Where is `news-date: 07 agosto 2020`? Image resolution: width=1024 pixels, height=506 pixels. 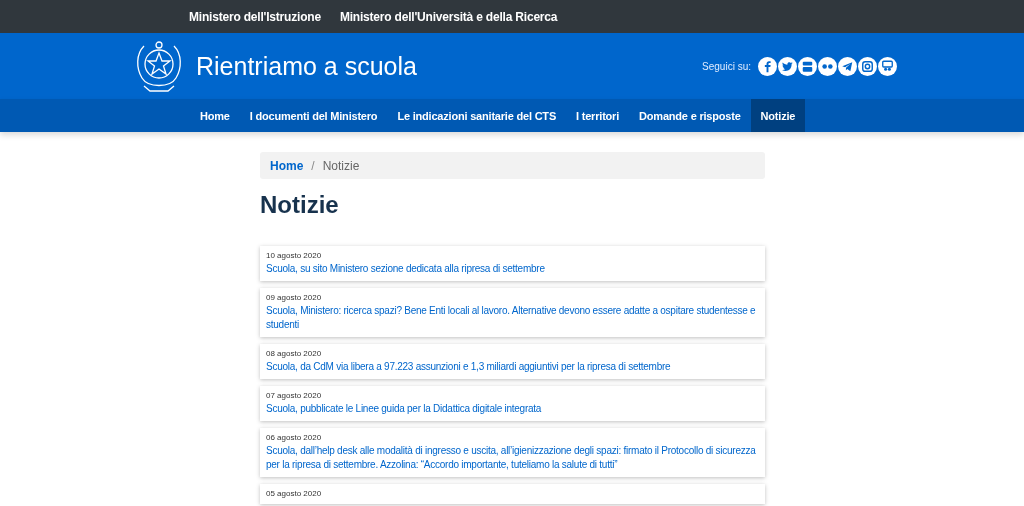
news-date: 07 agosto 2020 is located at coordinates (294, 396).